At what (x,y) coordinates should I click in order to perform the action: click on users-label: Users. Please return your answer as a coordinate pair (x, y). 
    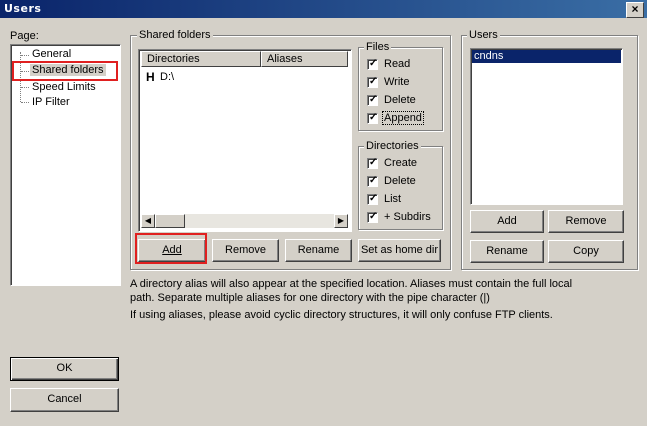
    Looking at the image, I should click on (483, 35).